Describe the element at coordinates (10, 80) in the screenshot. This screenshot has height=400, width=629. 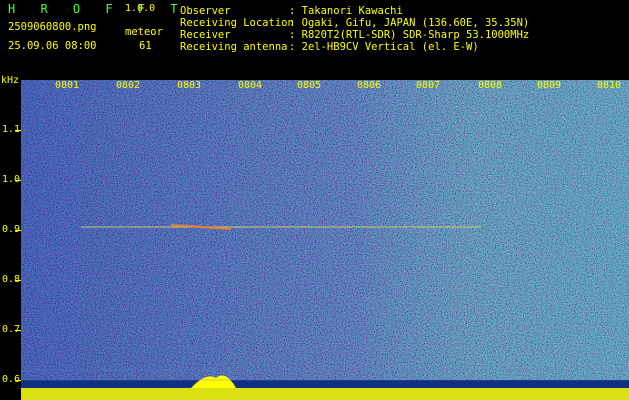
I see `frequency-unit-label: kHz` at that location.